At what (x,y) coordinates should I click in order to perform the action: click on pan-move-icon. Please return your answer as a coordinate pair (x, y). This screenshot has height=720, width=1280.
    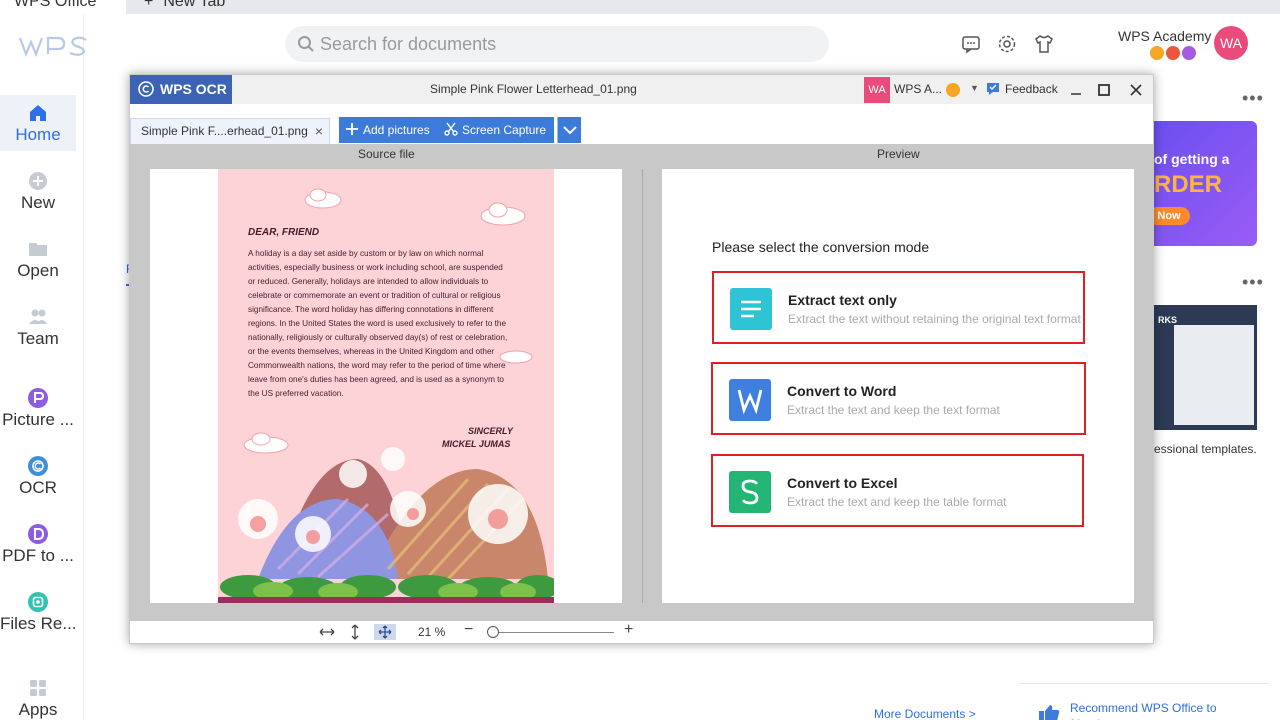
    Looking at the image, I should click on (385, 632).